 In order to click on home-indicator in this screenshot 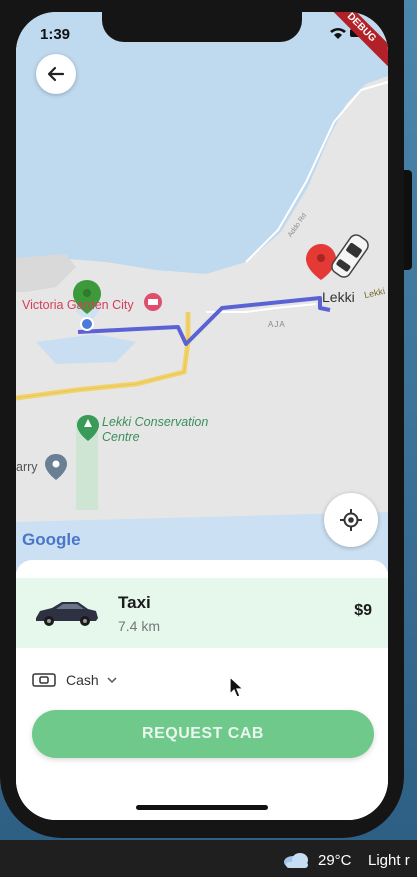, I will do `click(202, 807)`.